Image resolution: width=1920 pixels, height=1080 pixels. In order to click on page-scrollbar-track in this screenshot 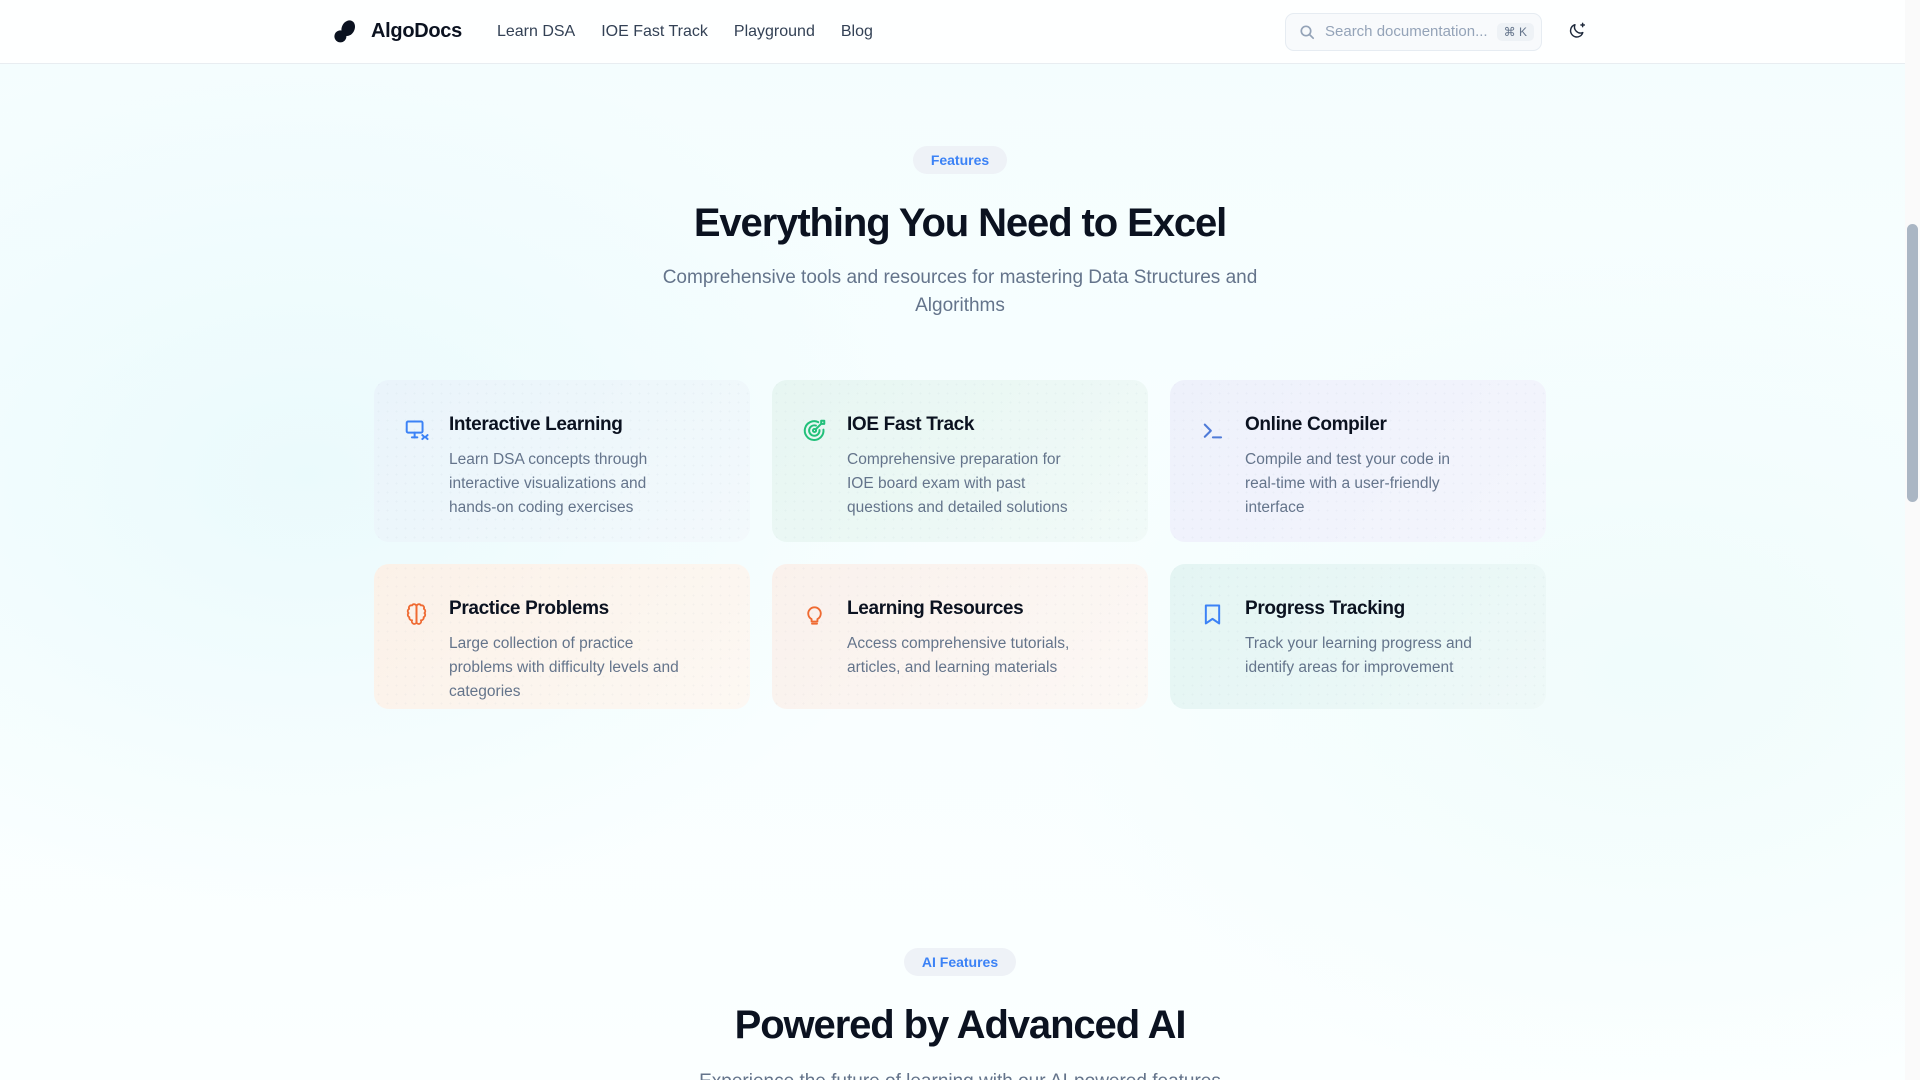, I will do `click(1912, 540)`.